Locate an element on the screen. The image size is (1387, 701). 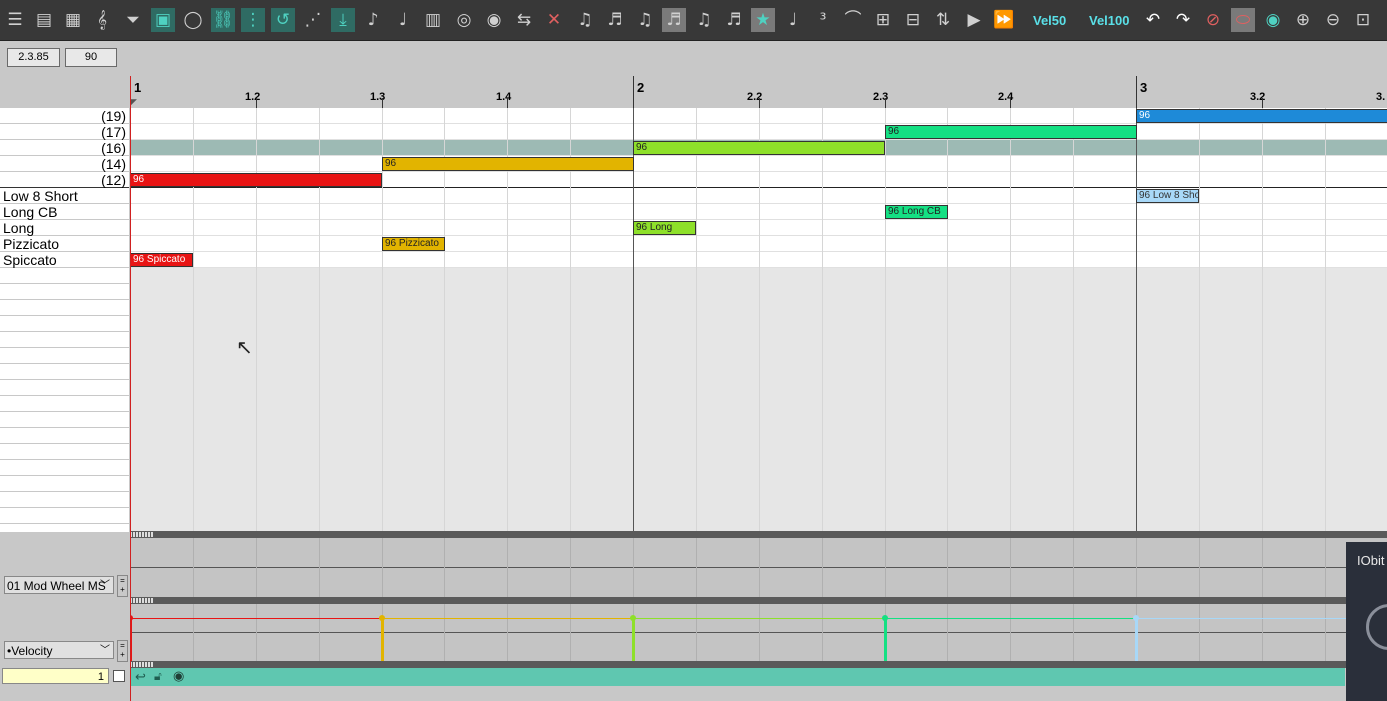
time-ruler: 1 2 3 1.2 1.3 1.4 2.2 2.3 2.4 3.2 3. ◤ is located at coordinates (758, 92).